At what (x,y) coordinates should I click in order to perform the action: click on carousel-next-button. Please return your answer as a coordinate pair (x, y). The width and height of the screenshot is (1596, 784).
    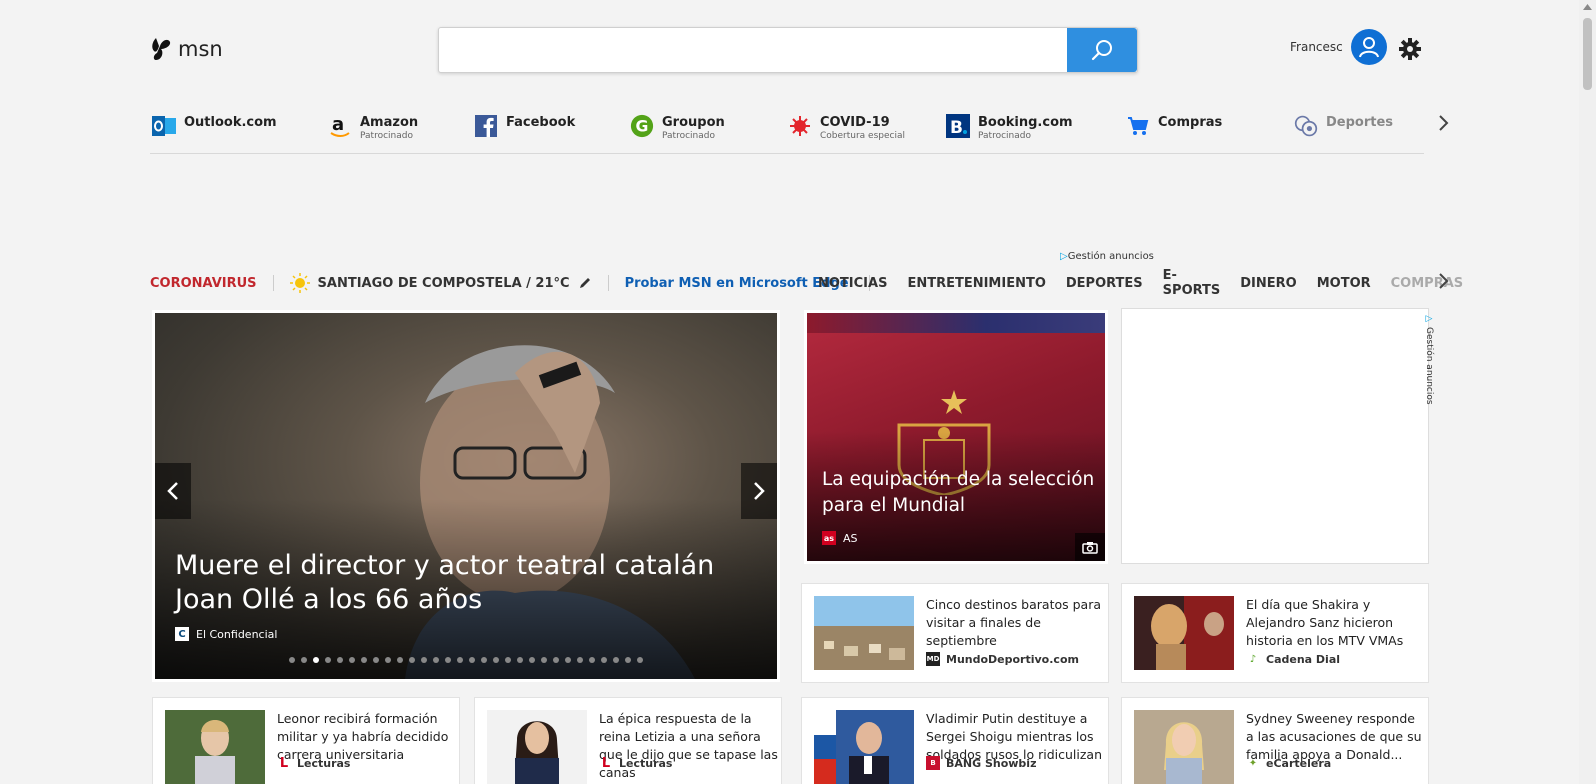
    Looking at the image, I should click on (759, 491).